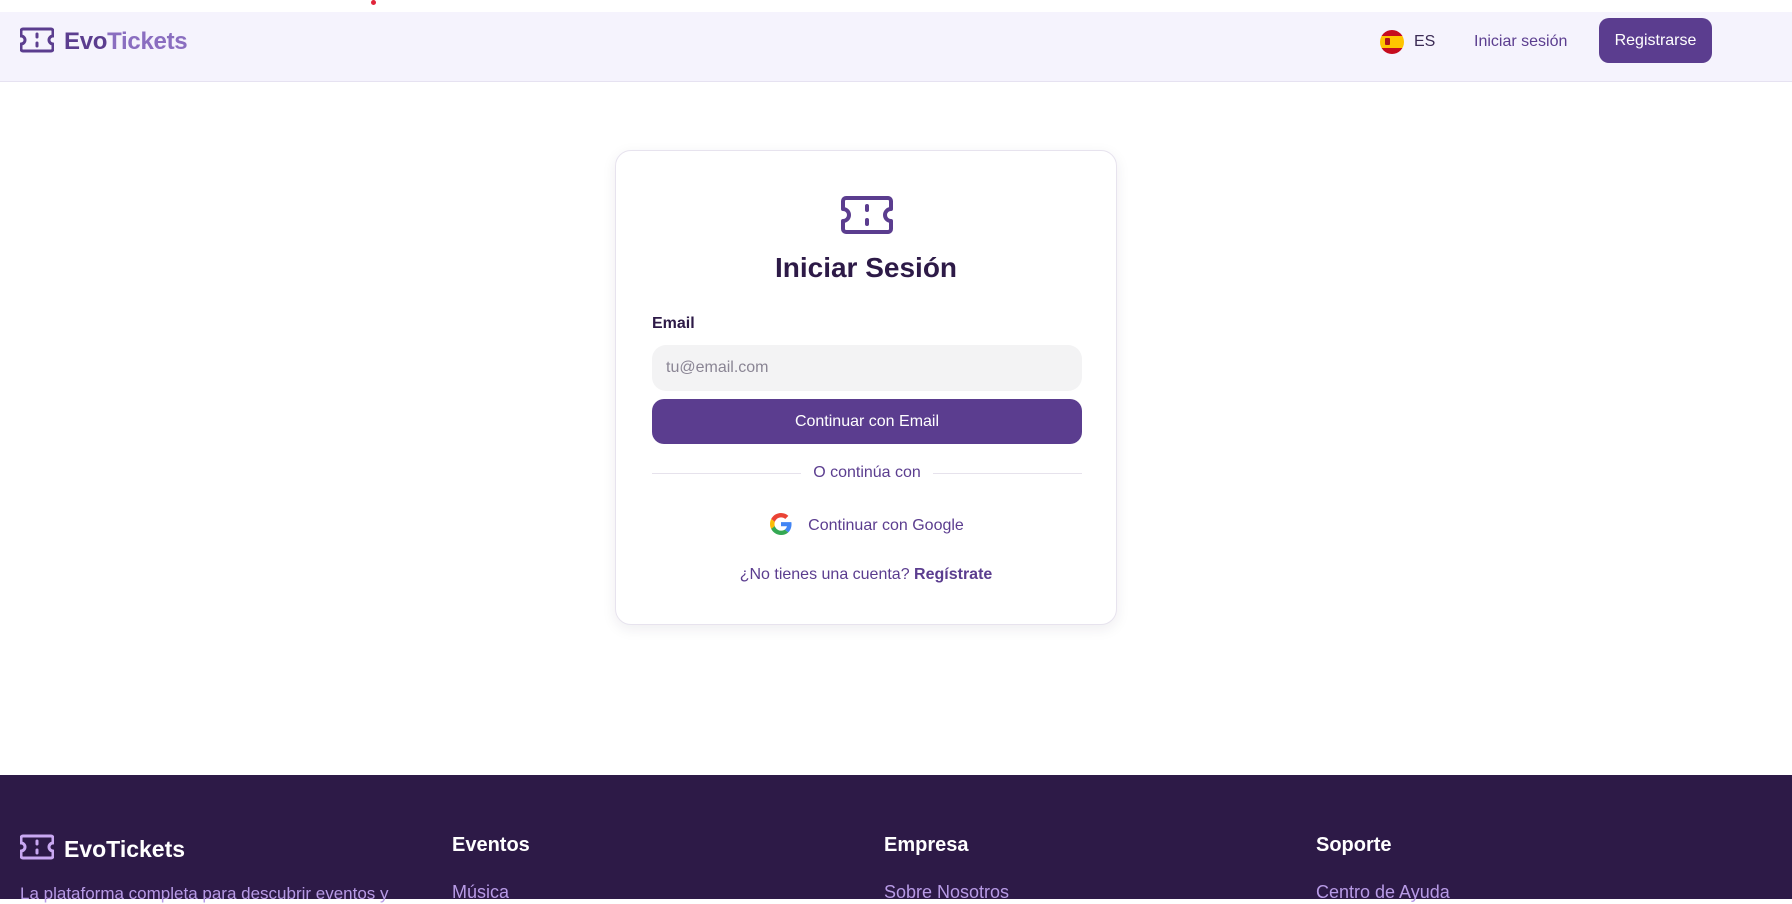 The image size is (1792, 904). I want to click on brand-name: EvoTickets, so click(126, 42).